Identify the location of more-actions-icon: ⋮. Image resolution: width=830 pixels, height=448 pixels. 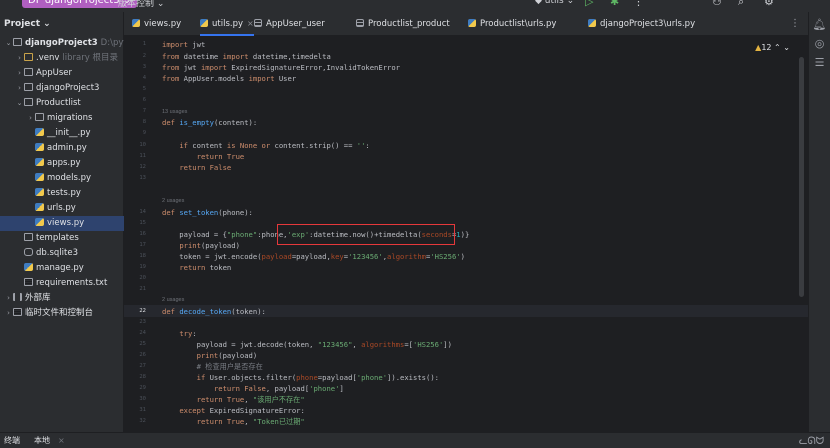
(638, 4).